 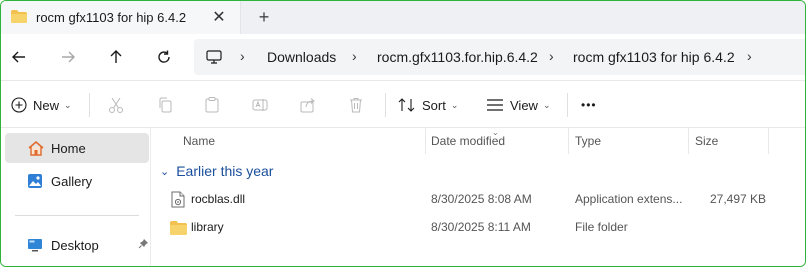 What do you see at coordinates (76, 197) in the screenshot?
I see `navigation-pane: Home Gallery Desktop` at bounding box center [76, 197].